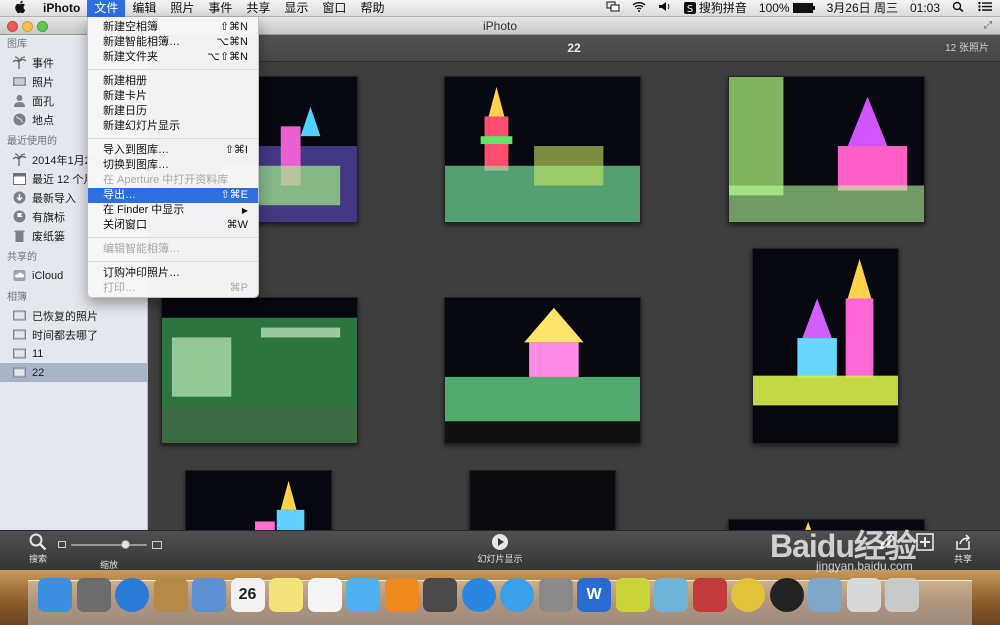 The image size is (1000, 625). I want to click on album-header: 22 12 张照片, so click(574, 48).